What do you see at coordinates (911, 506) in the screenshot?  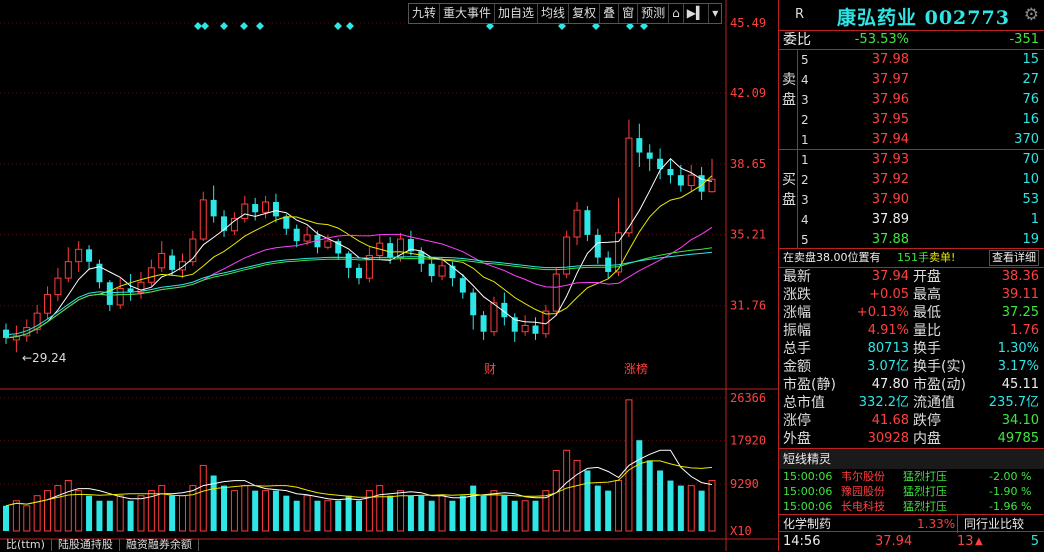 I see `news-item: 15:00:06 长电科技 猛烈打压 -1.96 %` at bounding box center [911, 506].